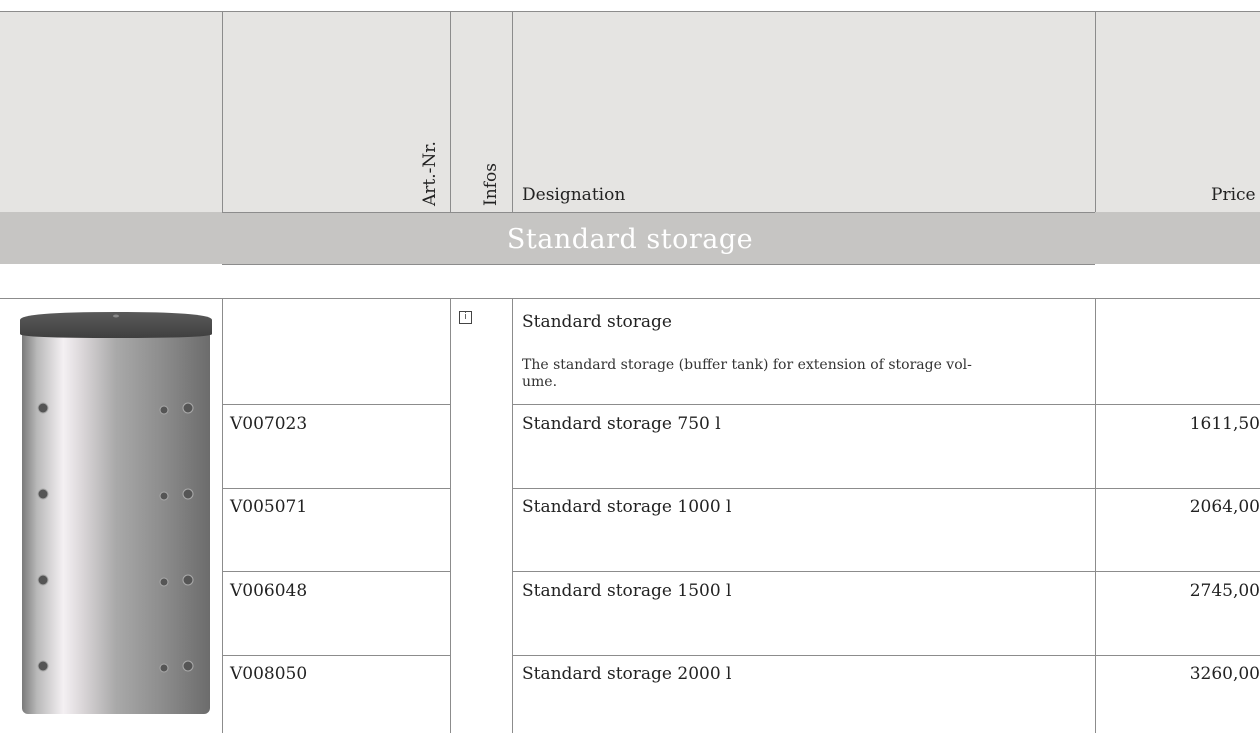 Image resolution: width=1260 pixels, height=733 pixels. I want to click on row-price: 2745,00, so click(1224, 591).